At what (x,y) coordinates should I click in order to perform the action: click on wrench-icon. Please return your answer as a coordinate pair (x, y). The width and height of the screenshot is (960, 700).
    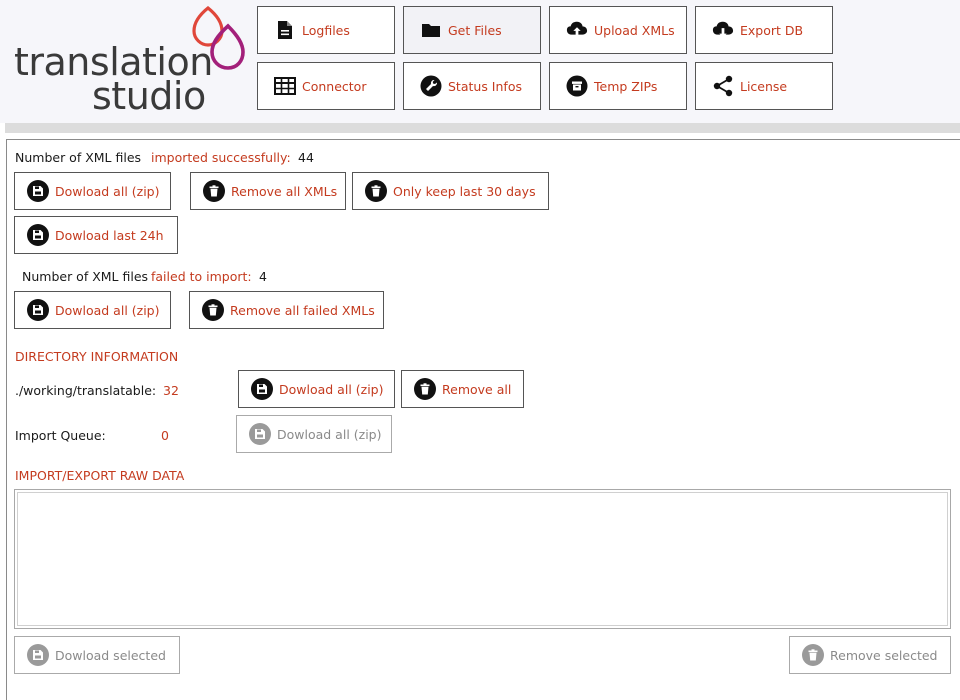
    Looking at the image, I should click on (431, 86).